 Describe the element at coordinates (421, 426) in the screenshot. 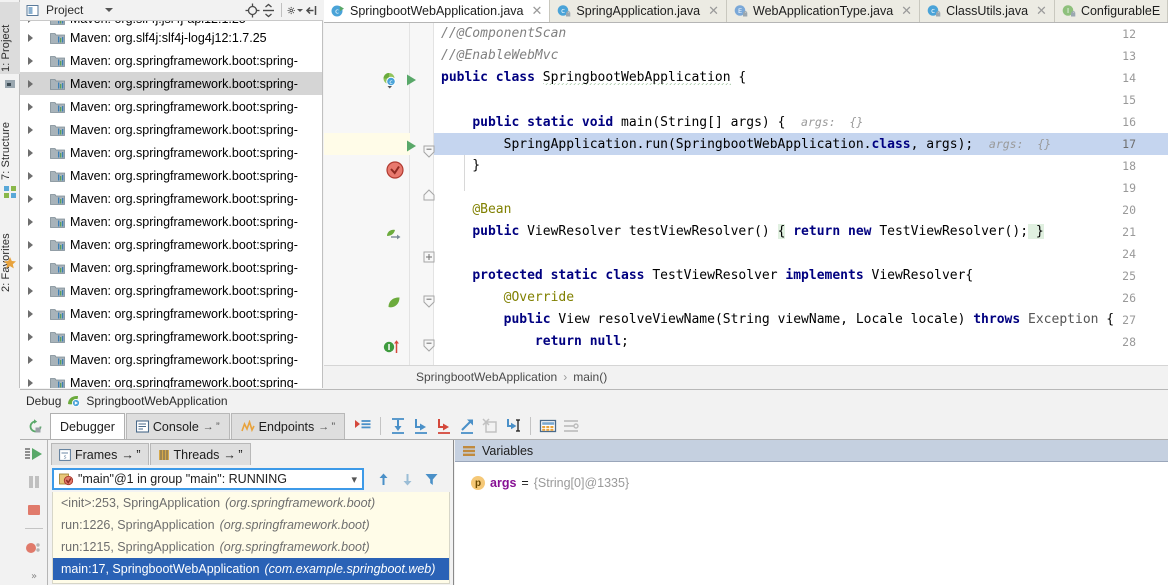

I see `step-into-icon` at that location.